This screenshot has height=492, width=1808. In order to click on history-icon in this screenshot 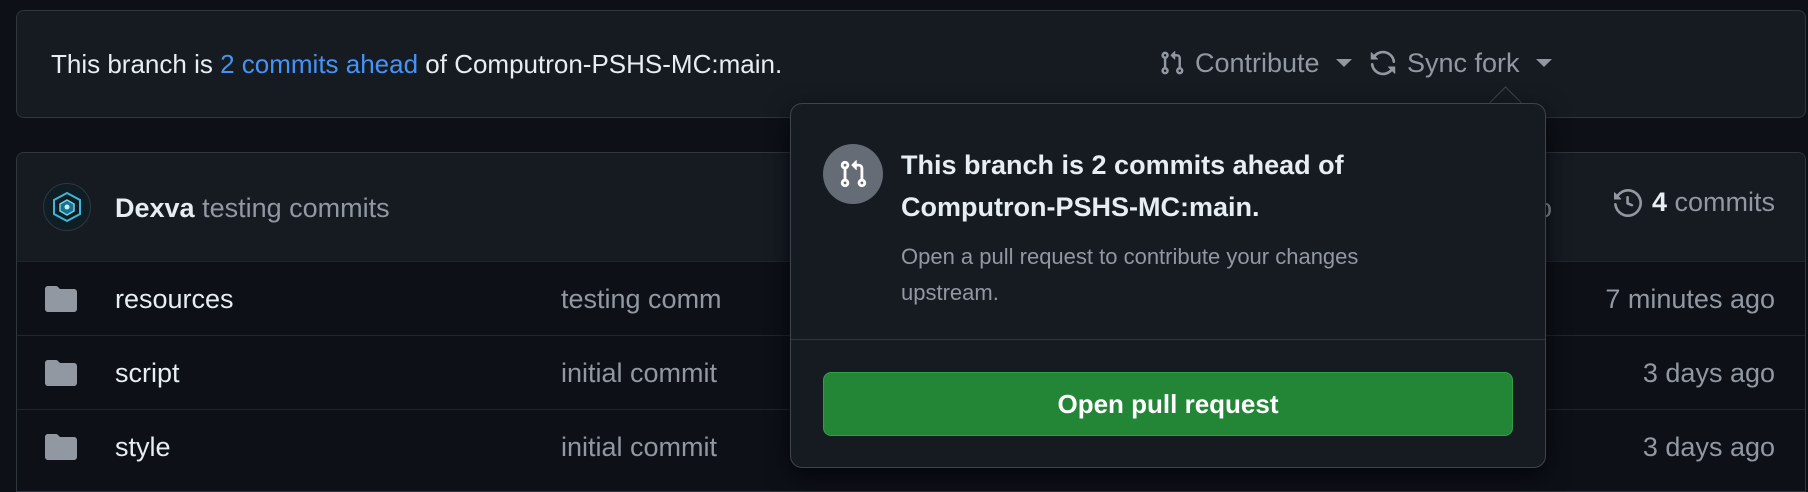, I will do `click(1627, 202)`.